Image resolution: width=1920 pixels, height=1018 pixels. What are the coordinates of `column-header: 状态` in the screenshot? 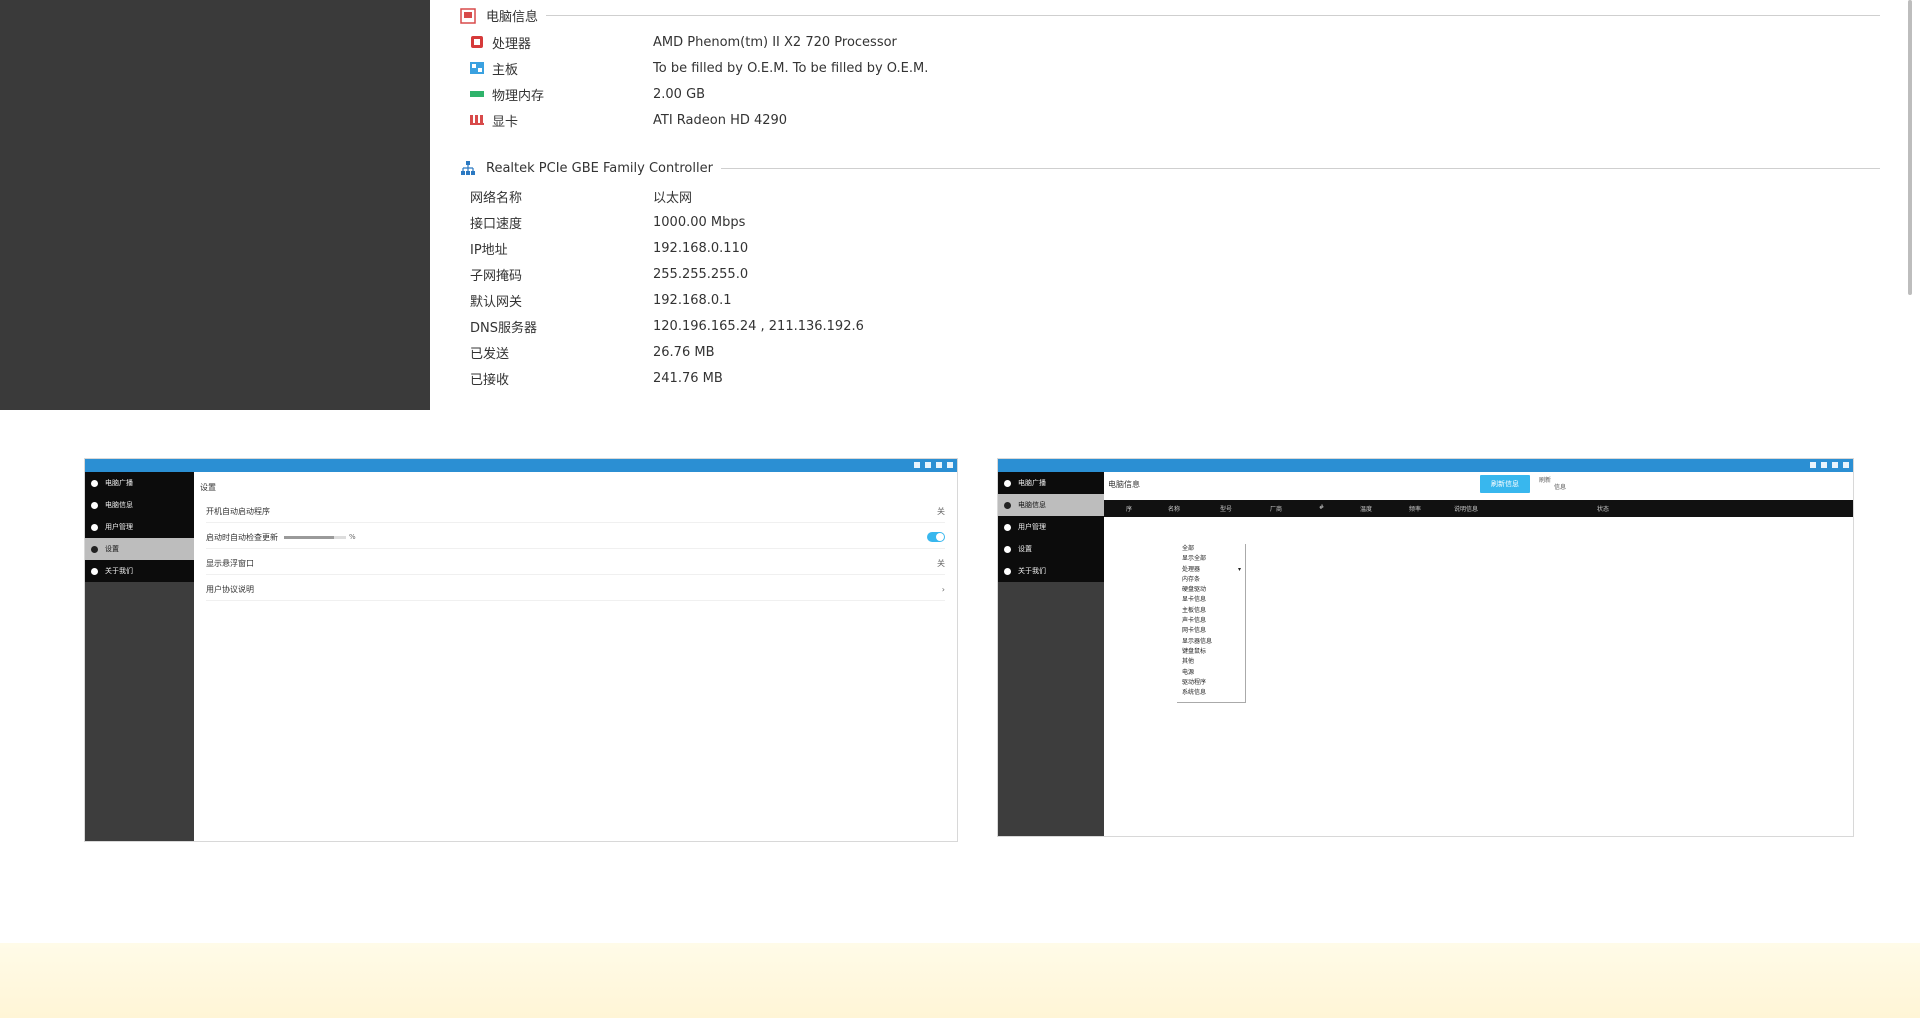 It's located at (1603, 509).